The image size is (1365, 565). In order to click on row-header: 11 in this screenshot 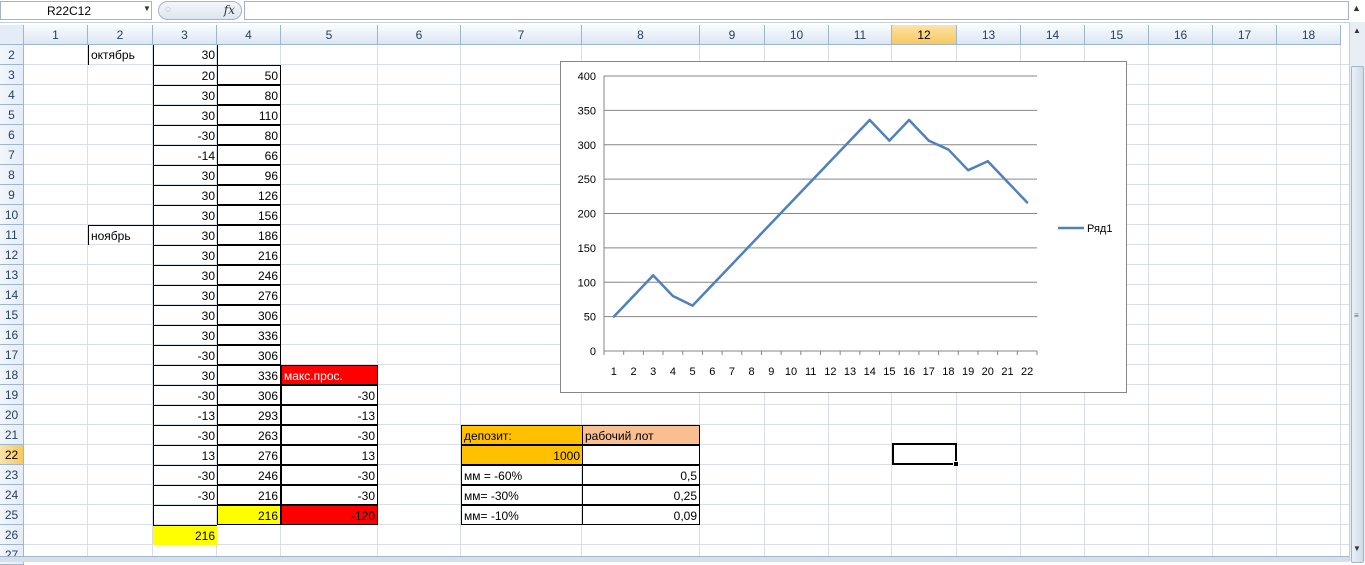, I will do `click(12, 235)`.